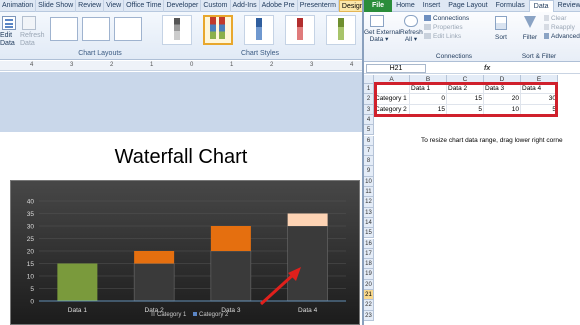 This screenshot has width=580, height=325. Describe the element at coordinates (428, 79) in the screenshot. I see `column-header: B` at that location.